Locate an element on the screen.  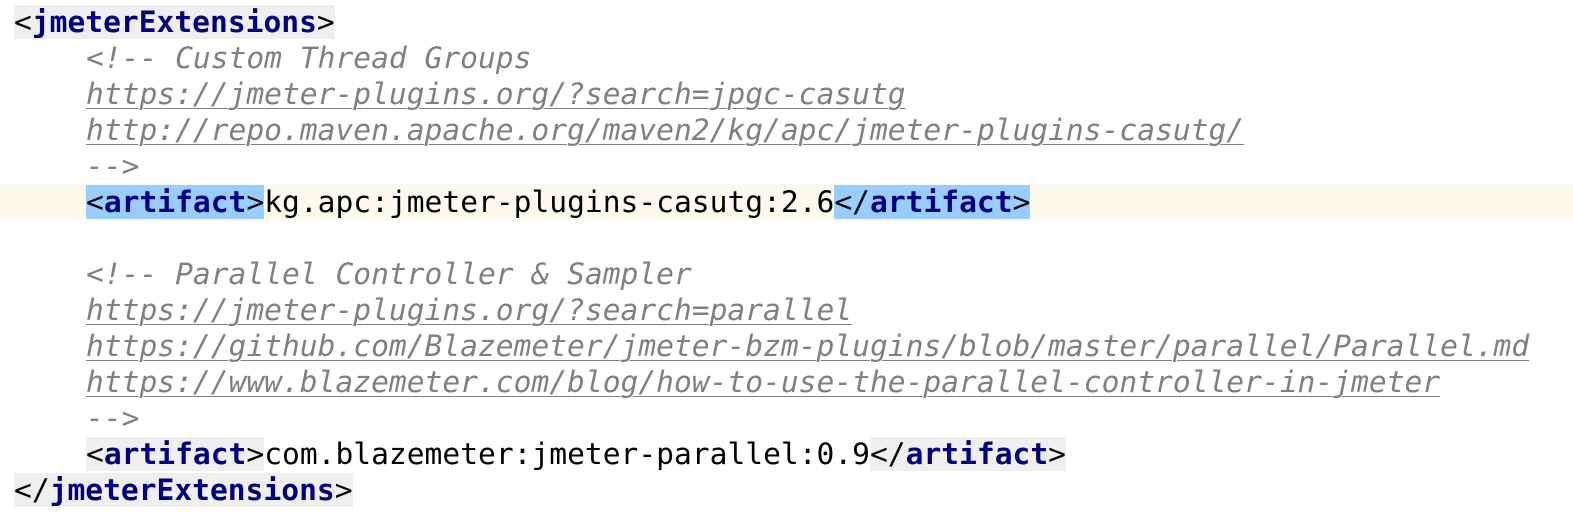
code-line: <jmeterExtensions> is located at coordinates (786, 22).